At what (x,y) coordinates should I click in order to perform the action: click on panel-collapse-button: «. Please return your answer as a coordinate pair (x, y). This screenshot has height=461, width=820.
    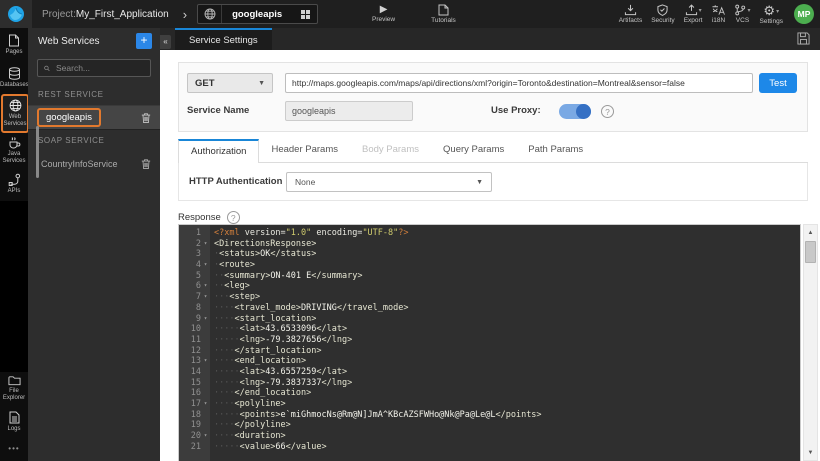
    Looking at the image, I should click on (165, 42).